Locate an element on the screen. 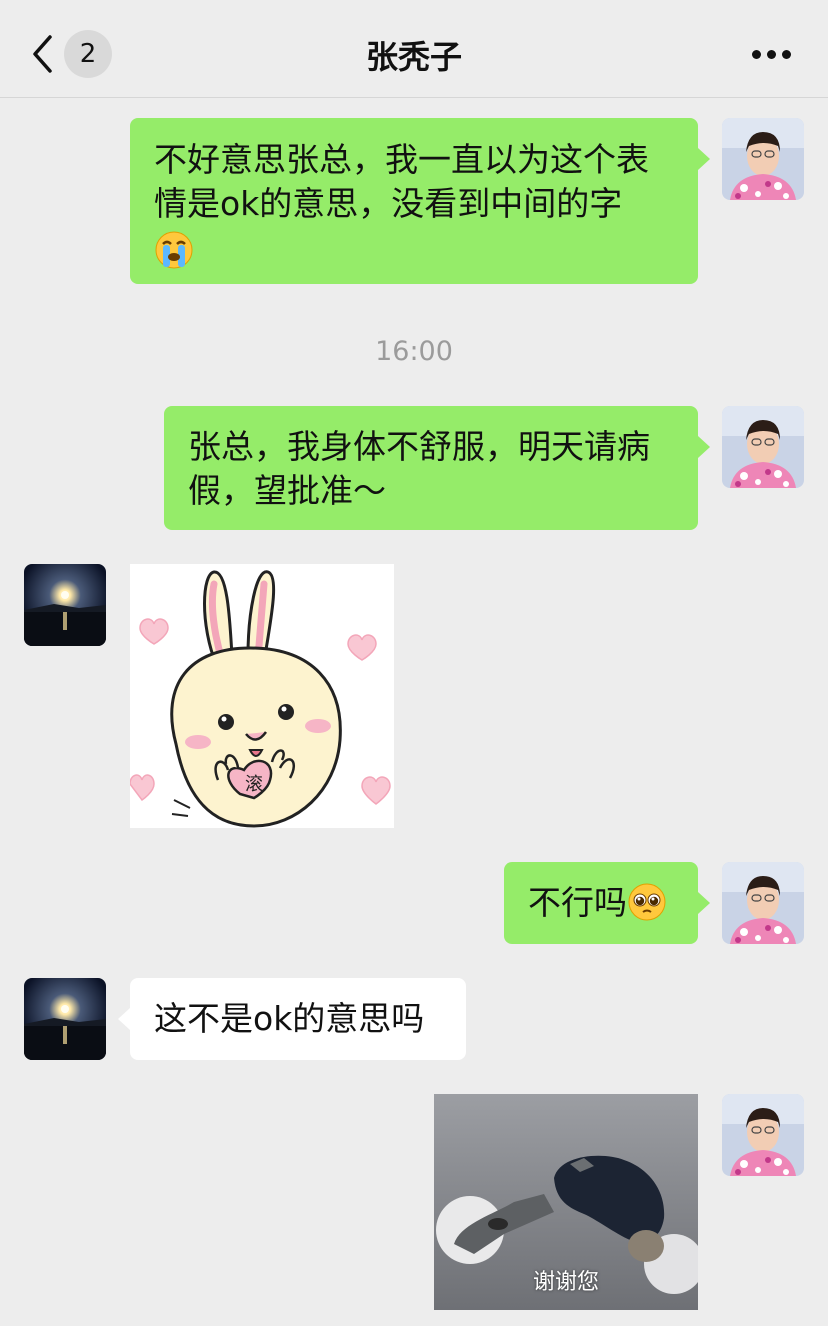  message-text-line: 情是ok的意思，没看到中间的字 is located at coordinates (388, 203).